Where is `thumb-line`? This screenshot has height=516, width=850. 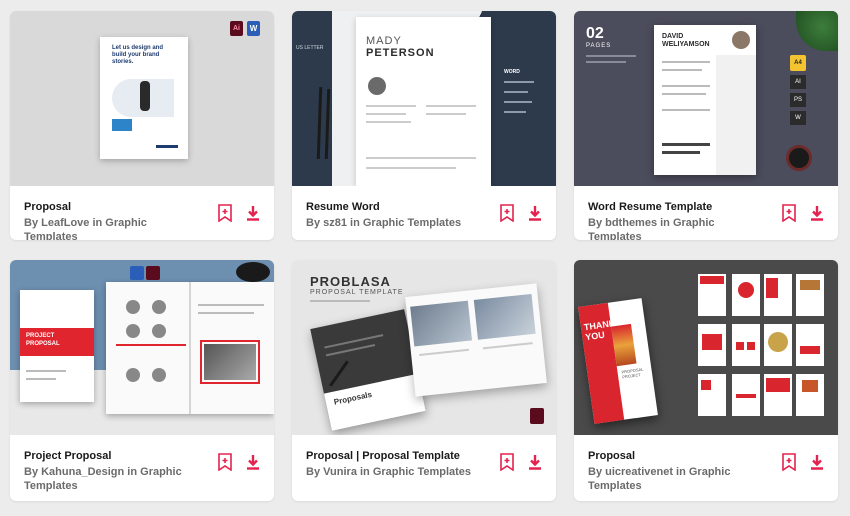
thumb-line is located at coordinates (340, 301).